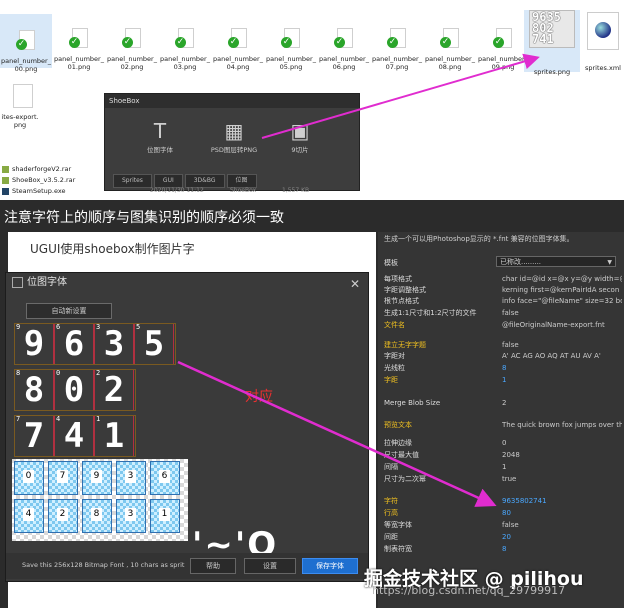 The width and height of the screenshot is (624, 608). What do you see at coordinates (95, 344) in the screenshot?
I see `row-frame` at bounding box center [95, 344].